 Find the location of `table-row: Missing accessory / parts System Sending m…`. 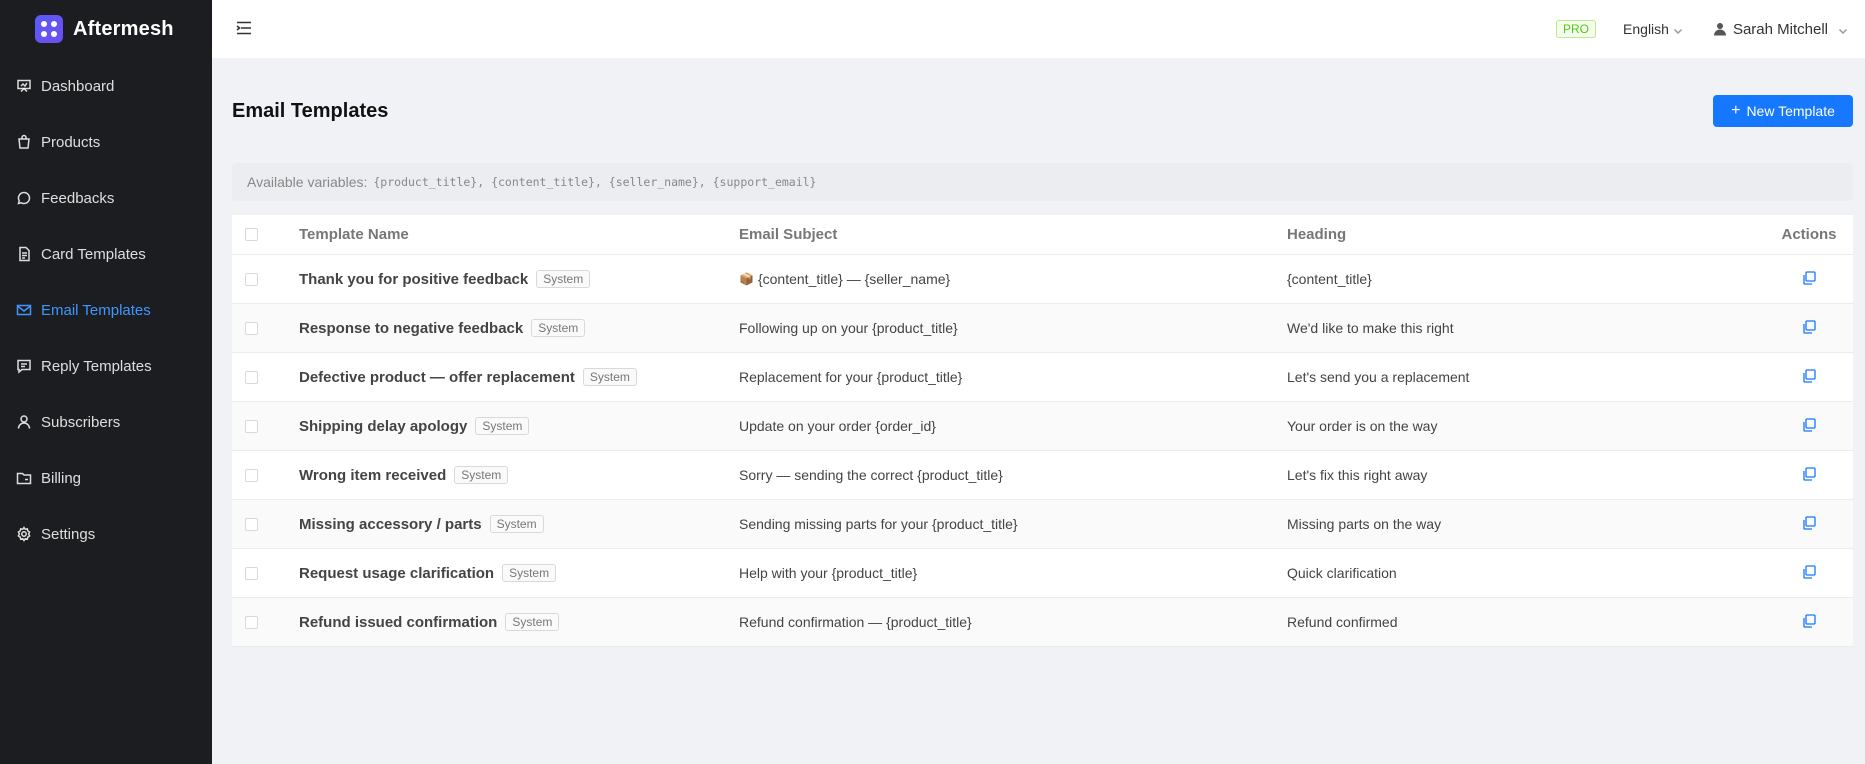

table-row: Missing accessory / parts System Sending m… is located at coordinates (1042, 524).